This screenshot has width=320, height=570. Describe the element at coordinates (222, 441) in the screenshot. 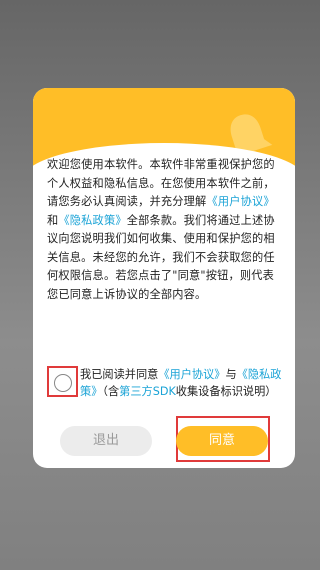

I see `agree-button: 同意` at that location.